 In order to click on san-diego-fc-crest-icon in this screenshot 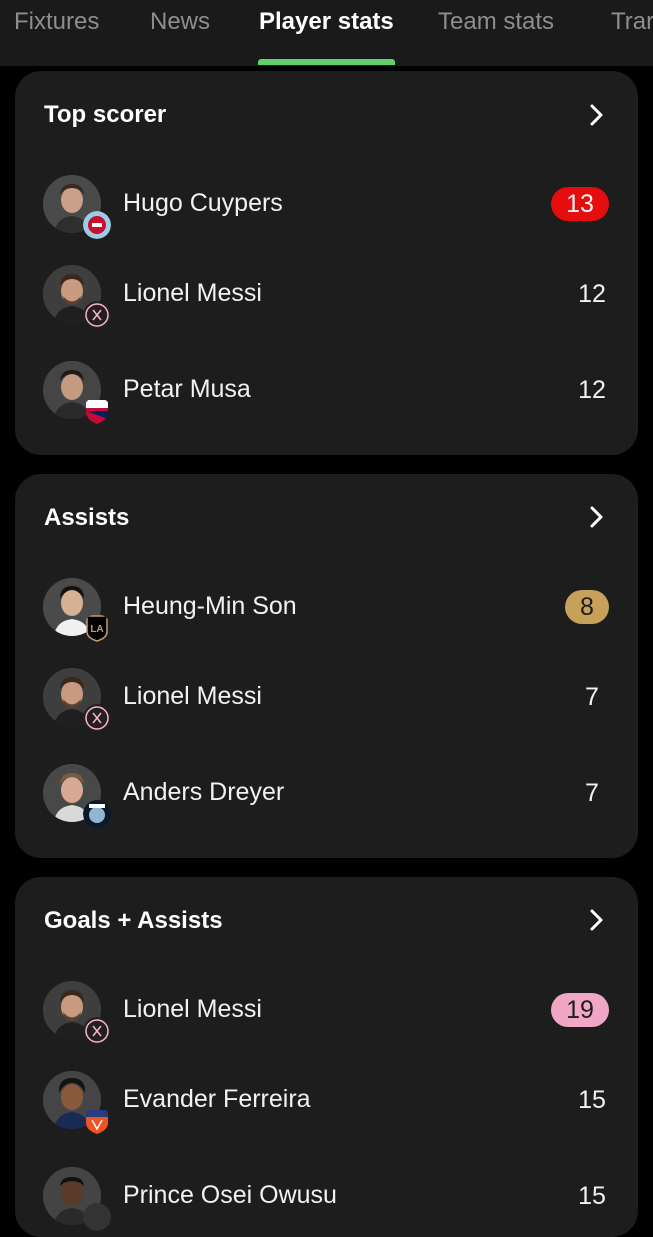, I will do `click(97, 814)`.